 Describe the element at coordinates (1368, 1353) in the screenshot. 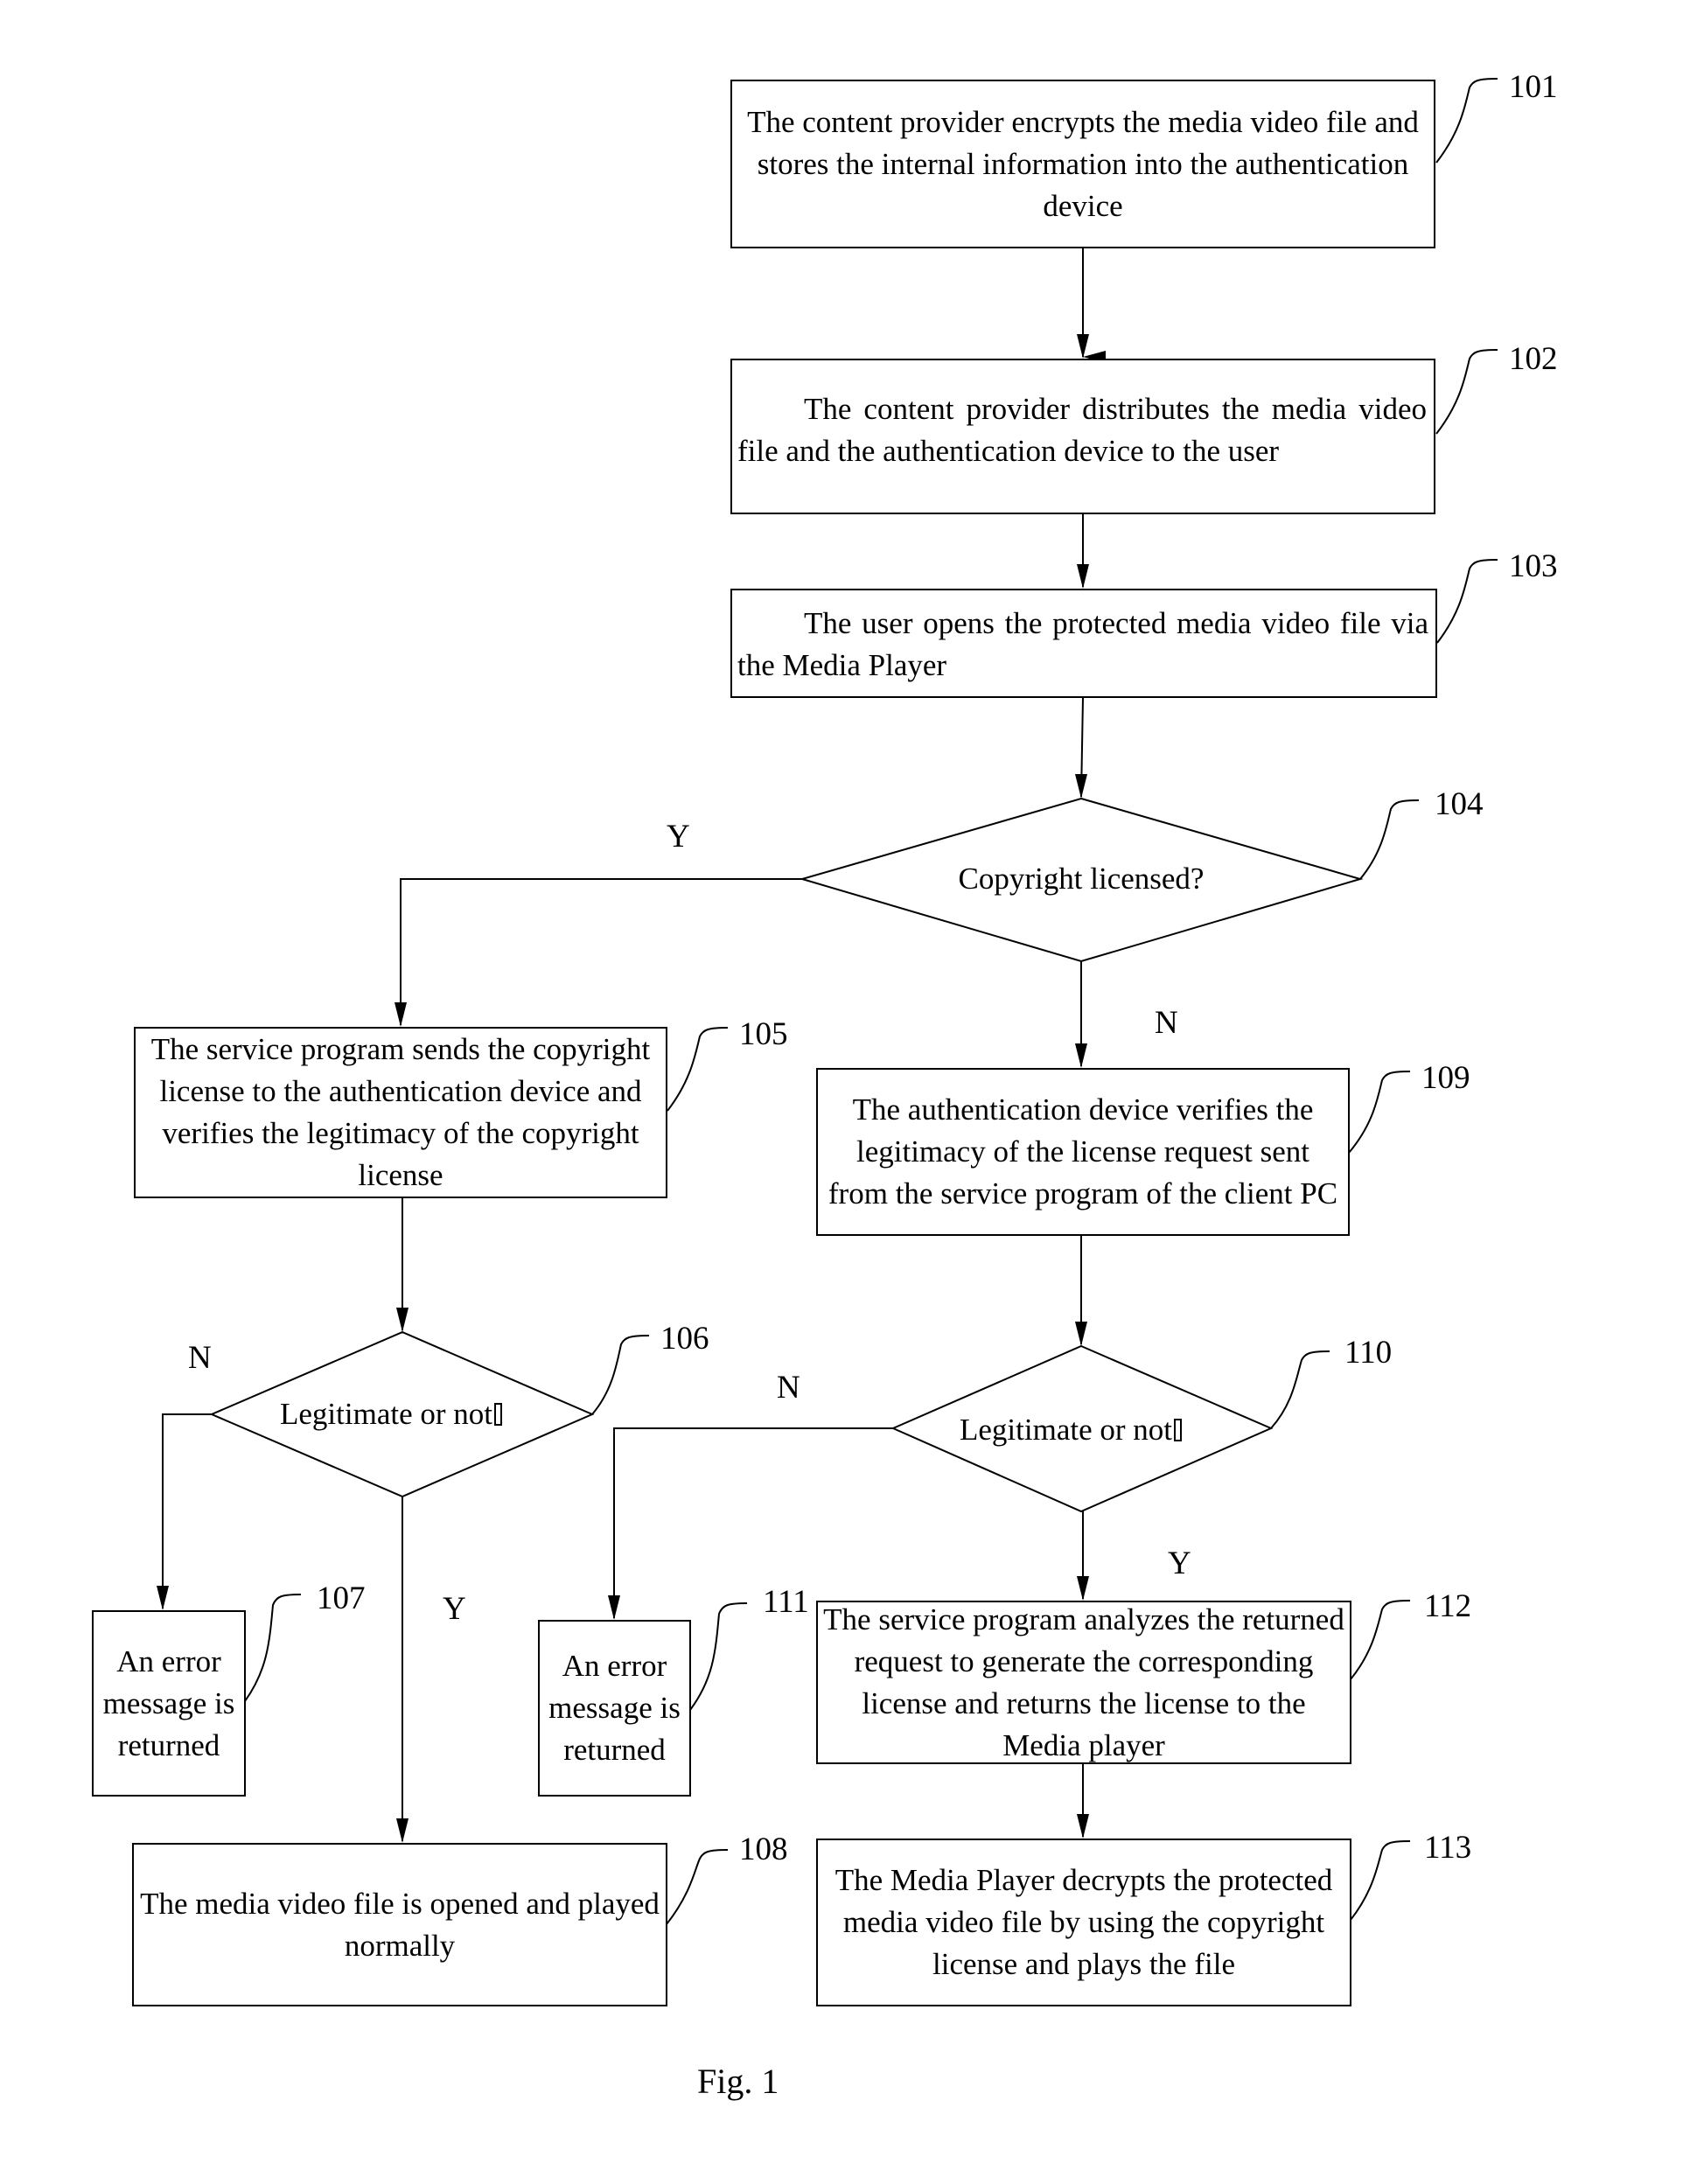

I see `ref-110: 110` at that location.